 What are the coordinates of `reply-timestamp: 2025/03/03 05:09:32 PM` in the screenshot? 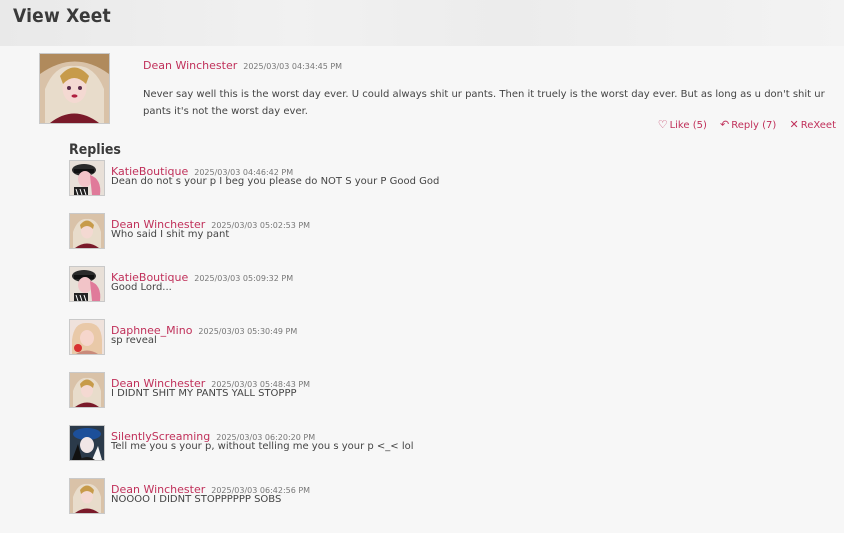 It's located at (244, 278).